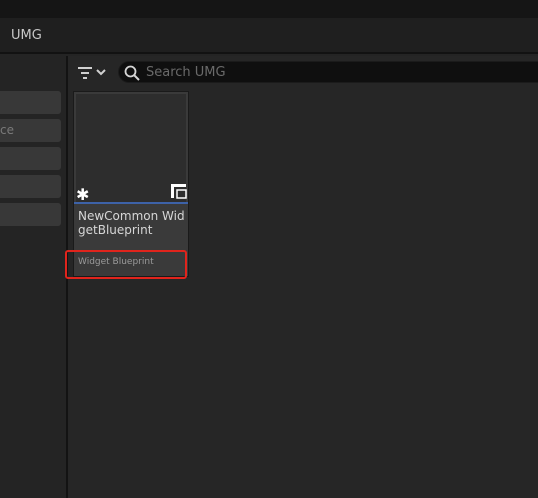 The width and height of the screenshot is (538, 498). I want to click on search-box, so click(328, 72).